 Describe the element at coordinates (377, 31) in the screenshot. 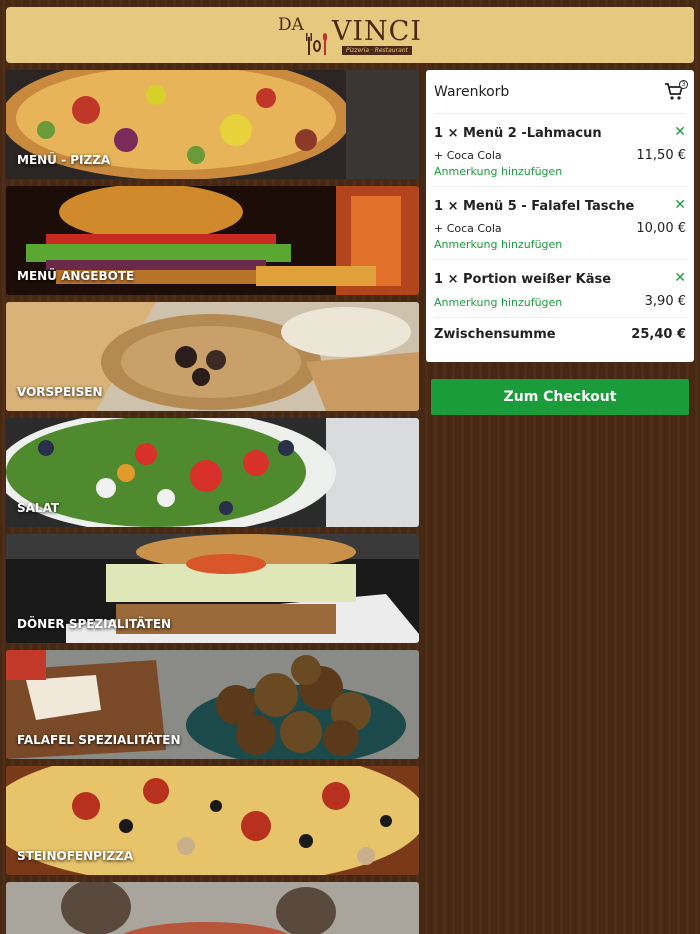

I see `logo-main-text: VINCI` at that location.